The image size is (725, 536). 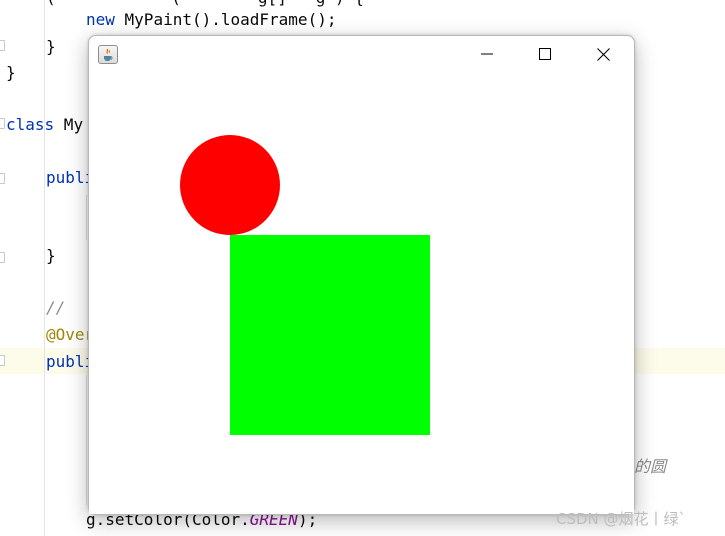 I want to click on annotation-line: @Over, so click(x=70, y=334).